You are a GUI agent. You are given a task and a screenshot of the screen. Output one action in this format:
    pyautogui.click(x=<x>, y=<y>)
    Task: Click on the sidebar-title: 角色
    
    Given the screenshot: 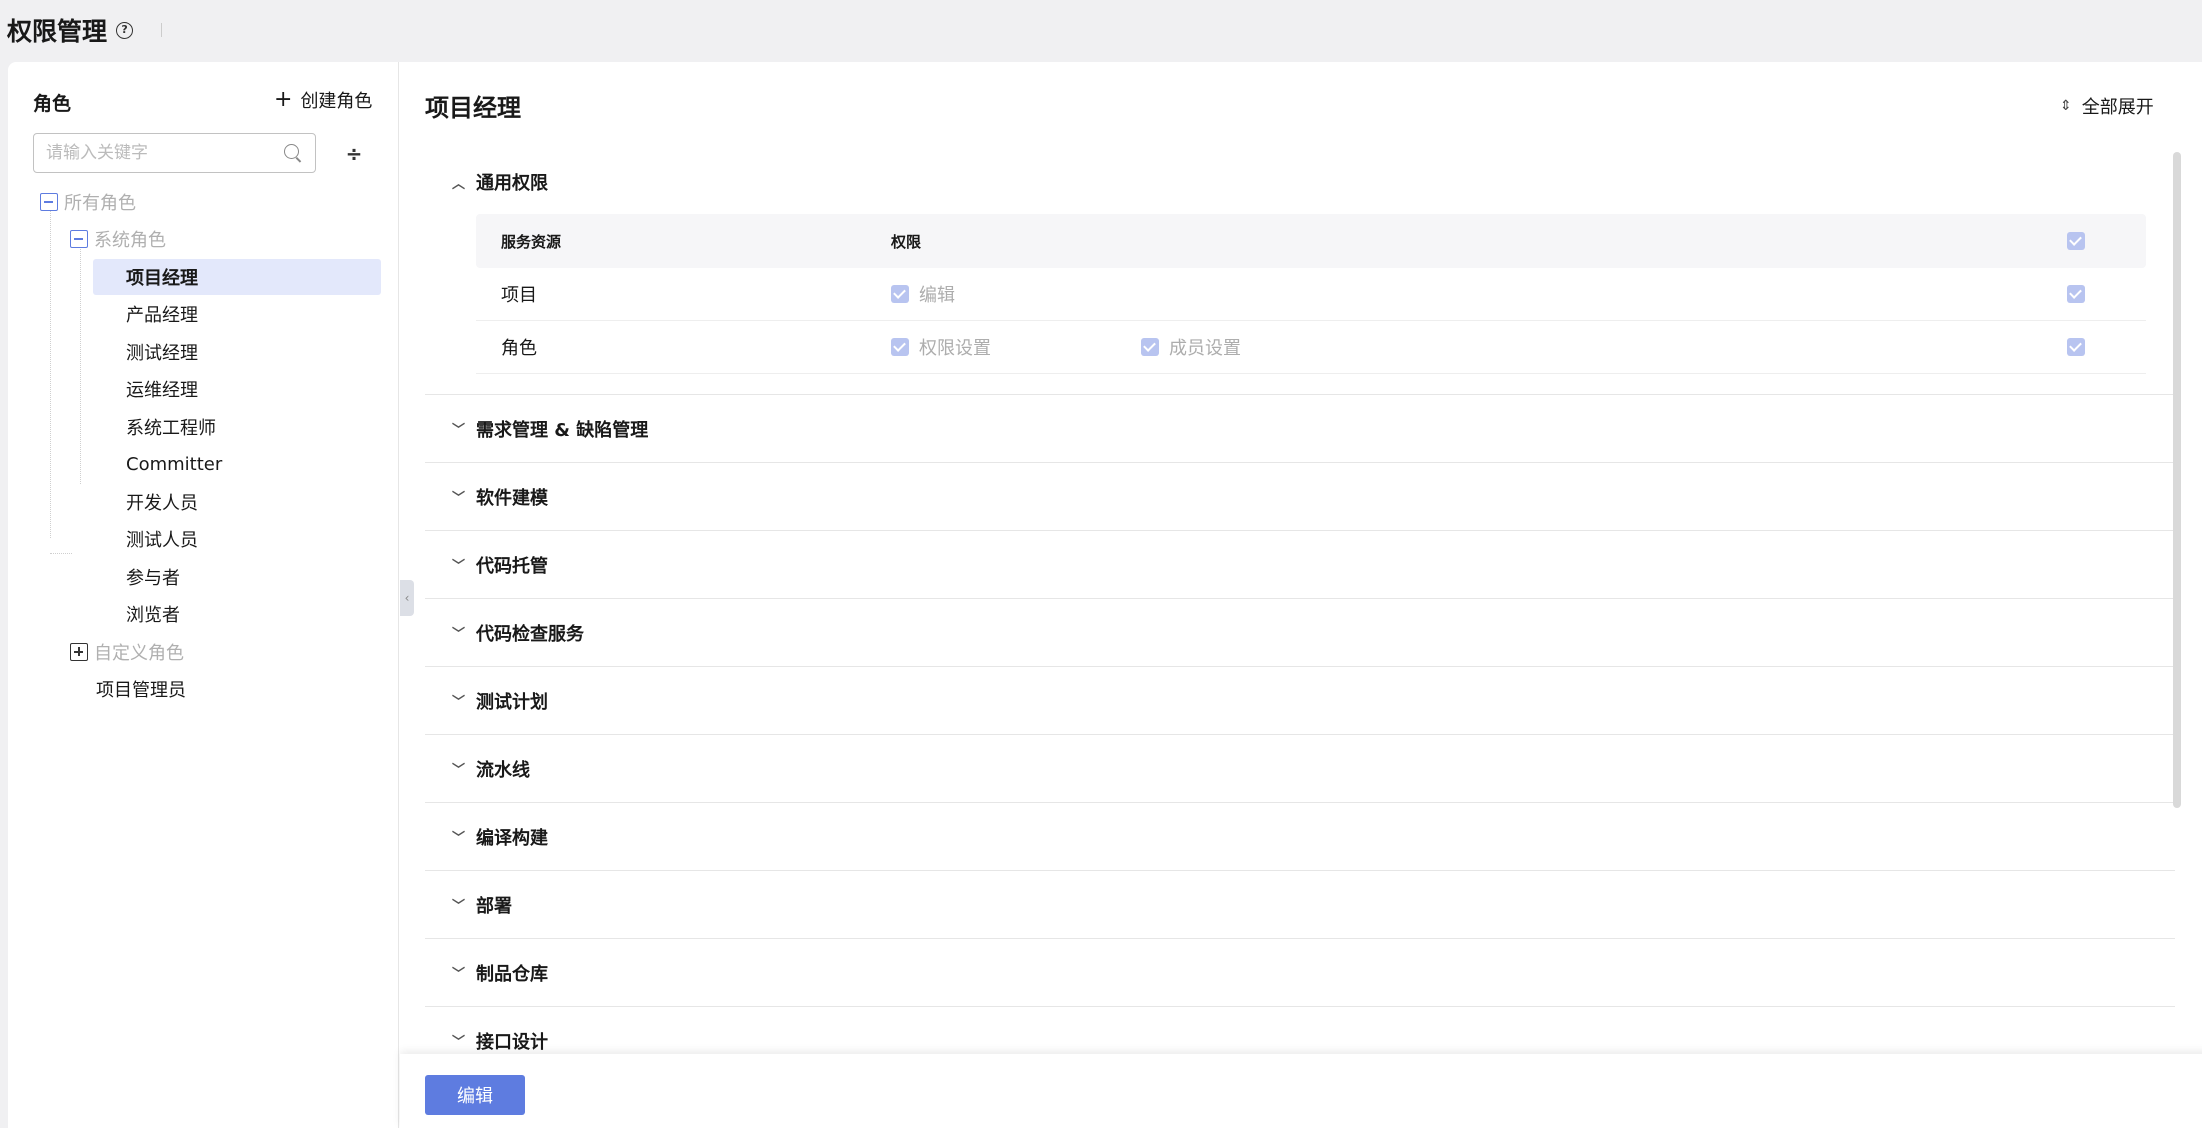 What is the action you would take?
    pyautogui.click(x=52, y=104)
    